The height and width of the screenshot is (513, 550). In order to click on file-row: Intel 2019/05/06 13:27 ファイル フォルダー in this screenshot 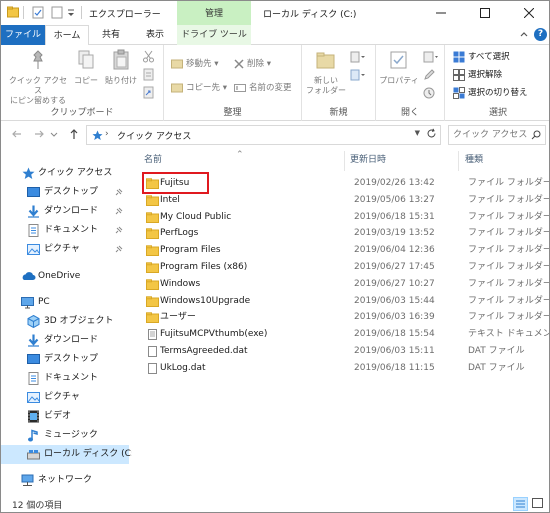, I will do `click(345, 200)`.